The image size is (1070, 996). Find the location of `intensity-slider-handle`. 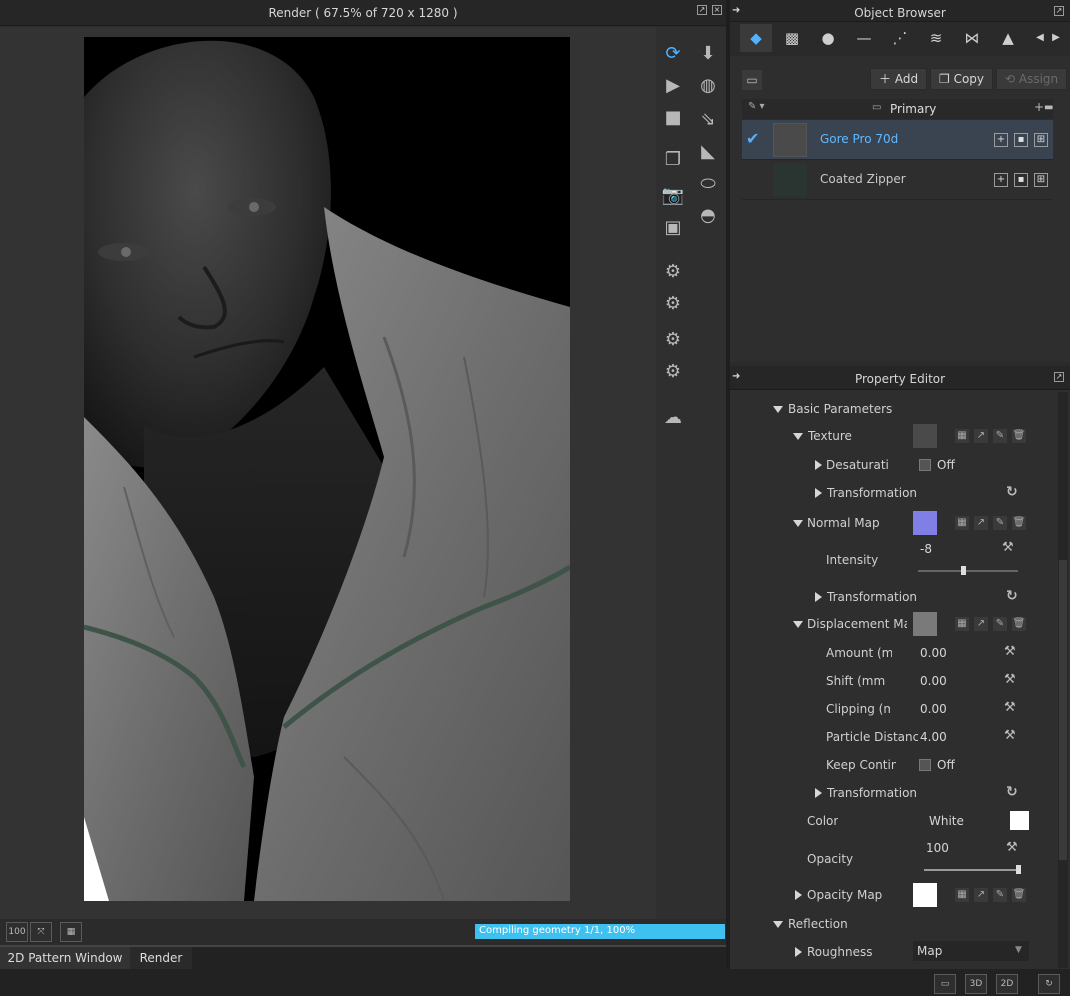

intensity-slider-handle is located at coordinates (963, 570).